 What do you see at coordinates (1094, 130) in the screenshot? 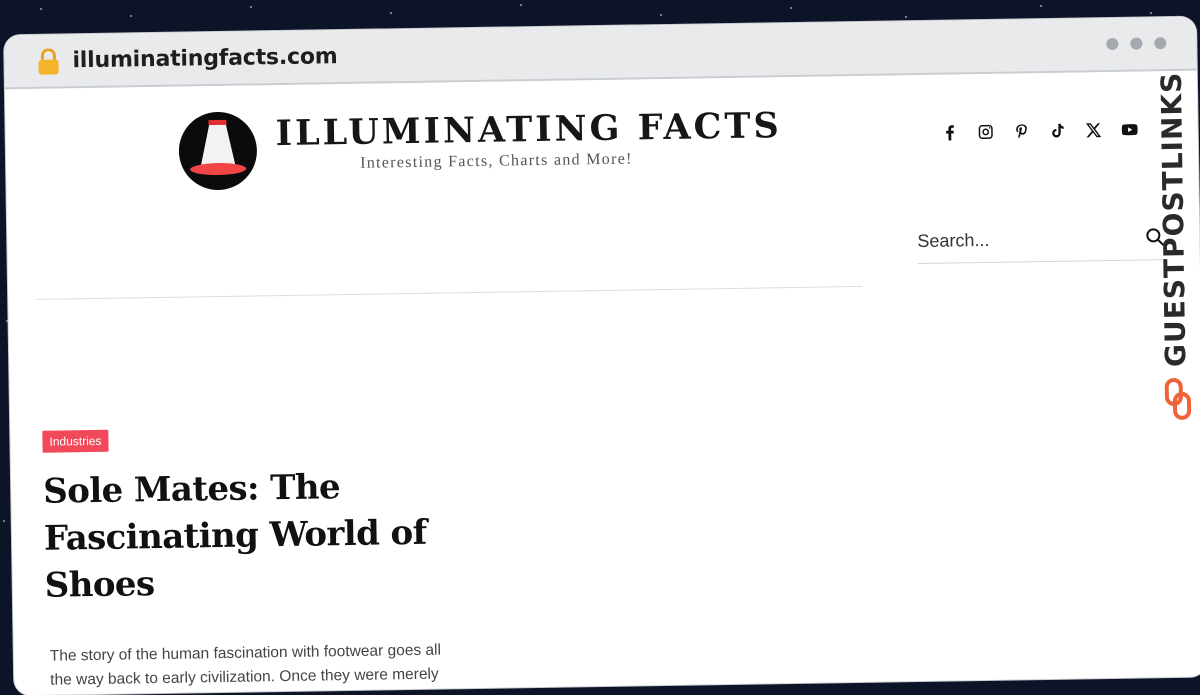
I see `x-icon` at bounding box center [1094, 130].